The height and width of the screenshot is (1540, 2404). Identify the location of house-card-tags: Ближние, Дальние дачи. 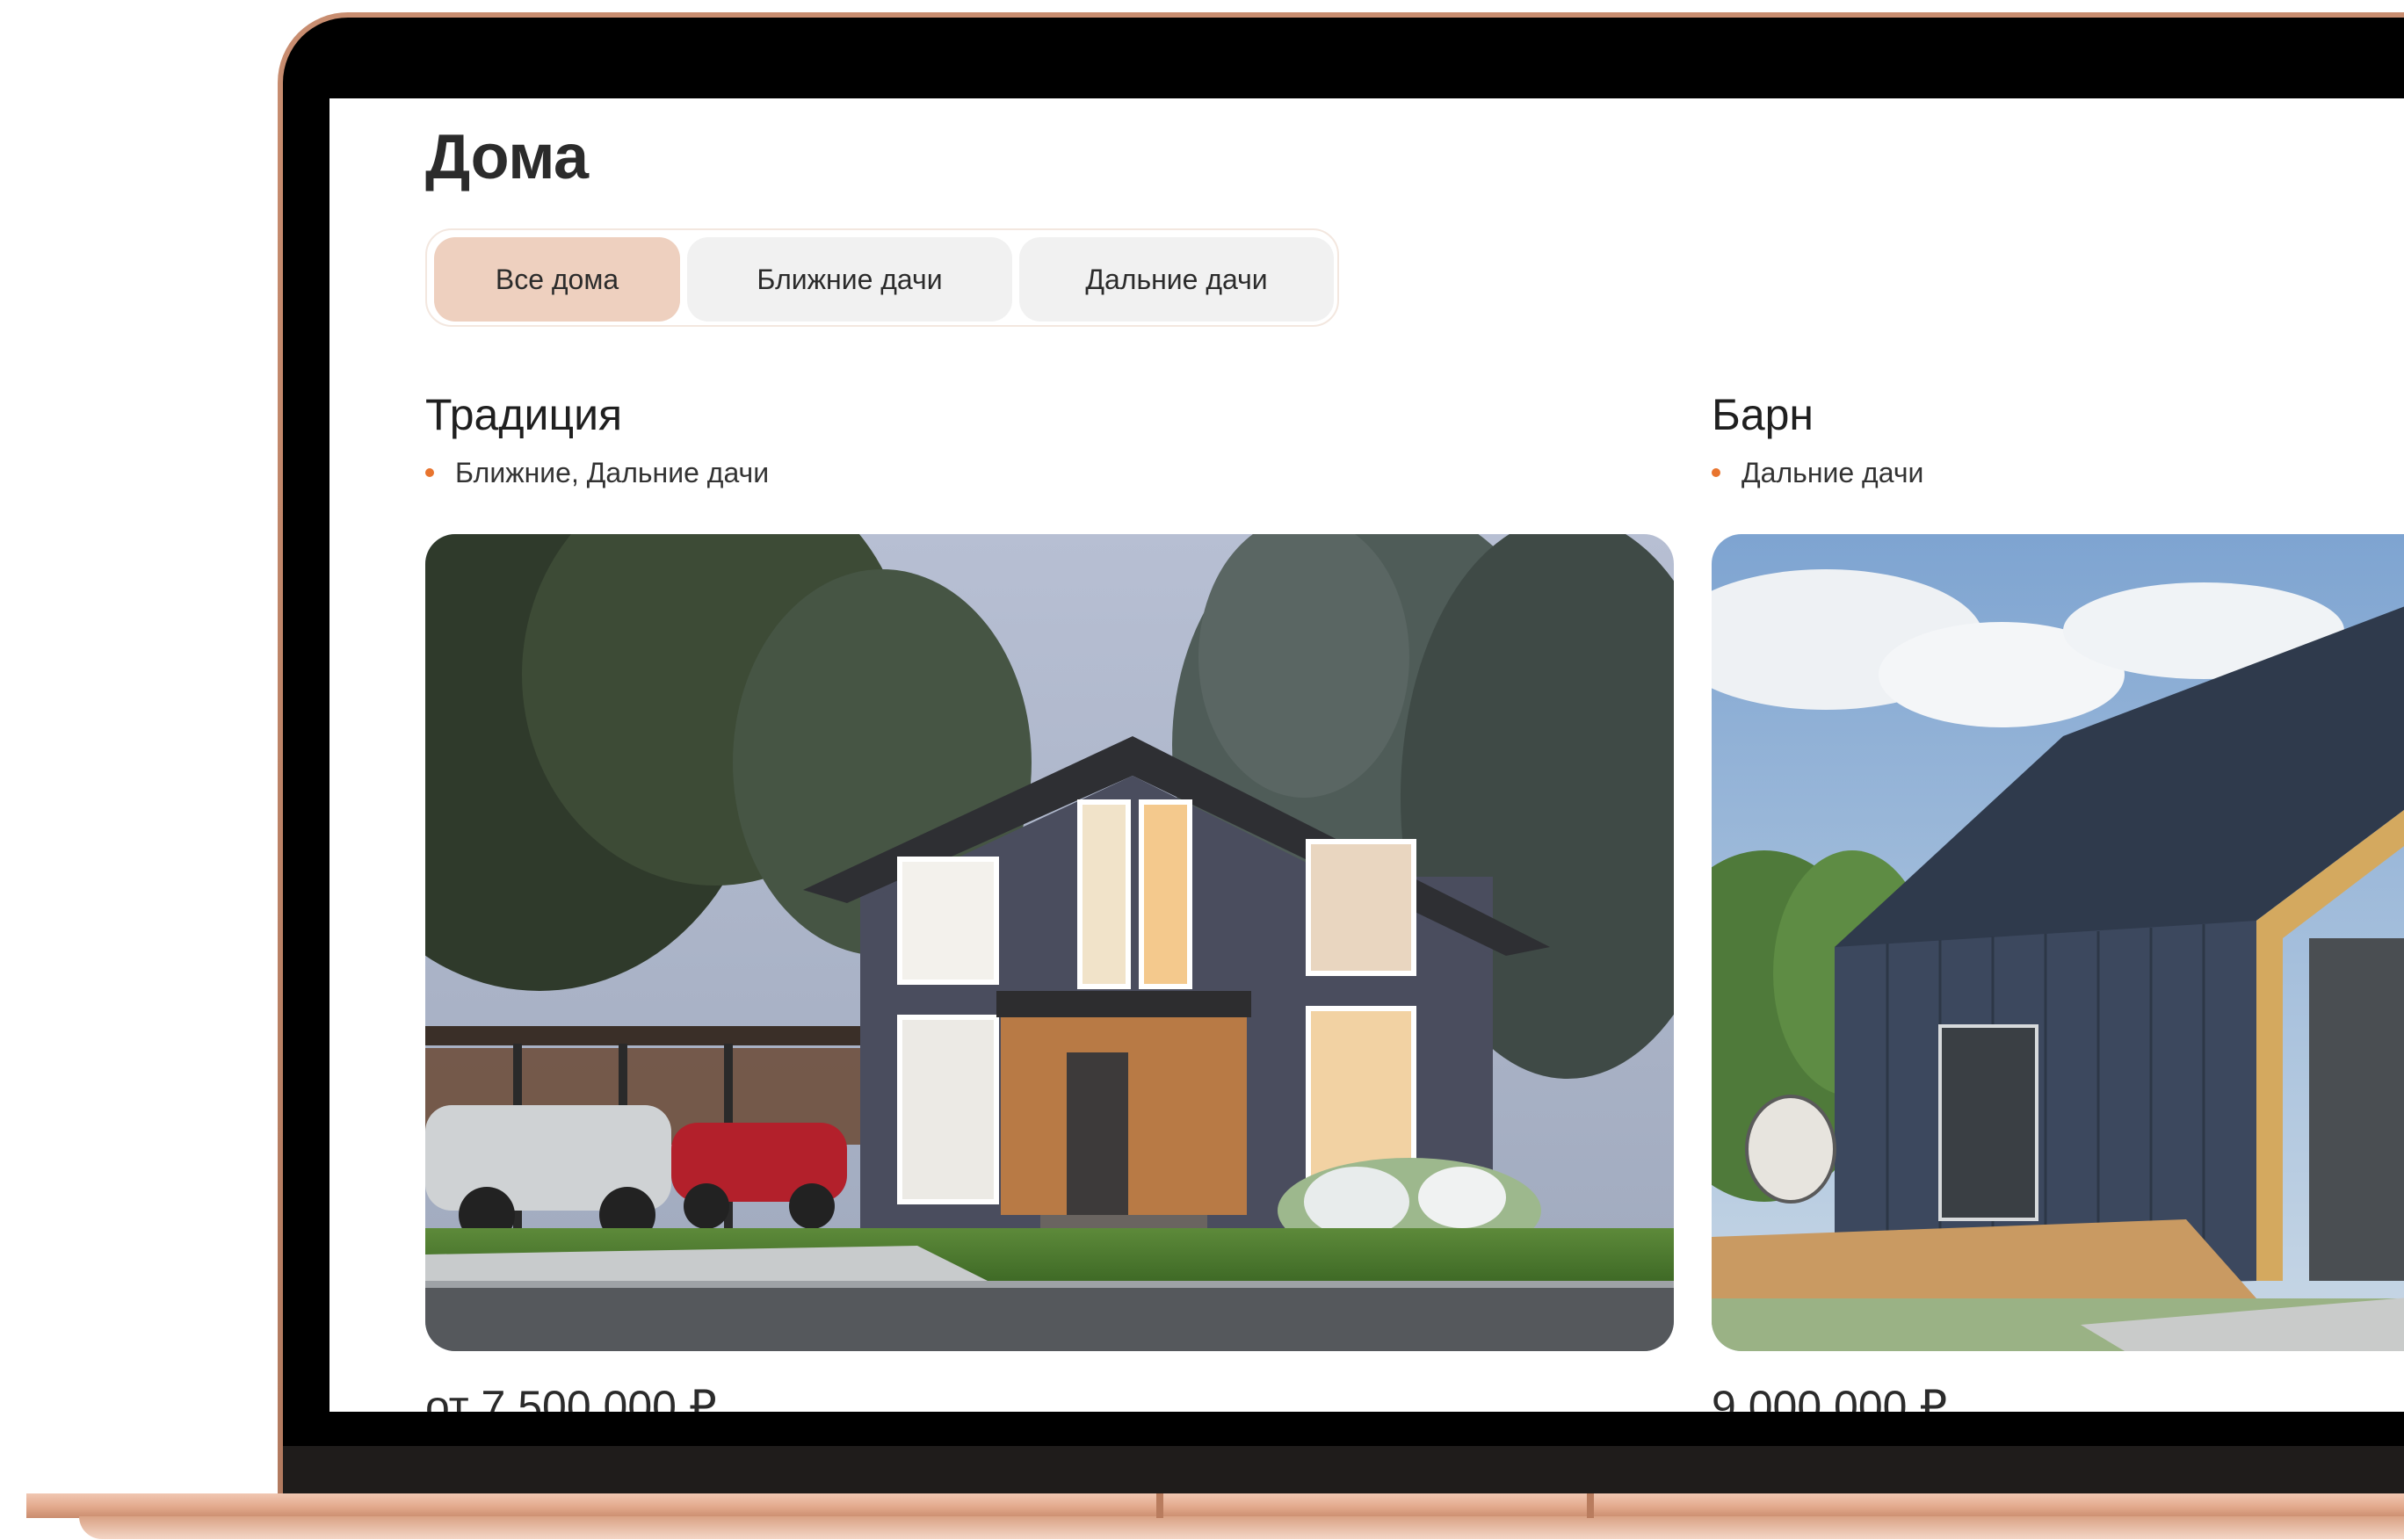
(1049, 472).